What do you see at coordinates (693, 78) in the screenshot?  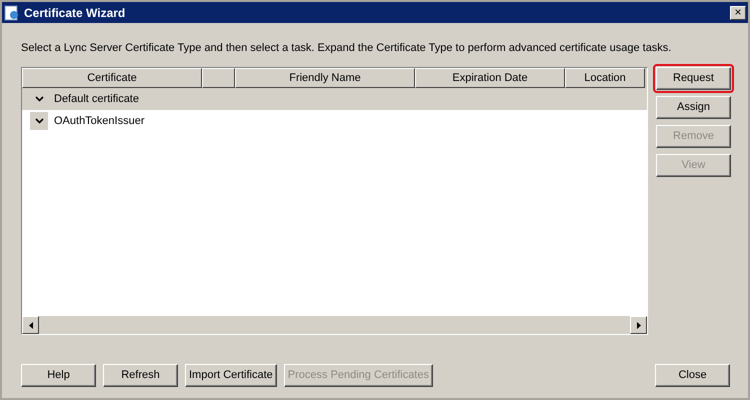 I see `side-button: Request` at bounding box center [693, 78].